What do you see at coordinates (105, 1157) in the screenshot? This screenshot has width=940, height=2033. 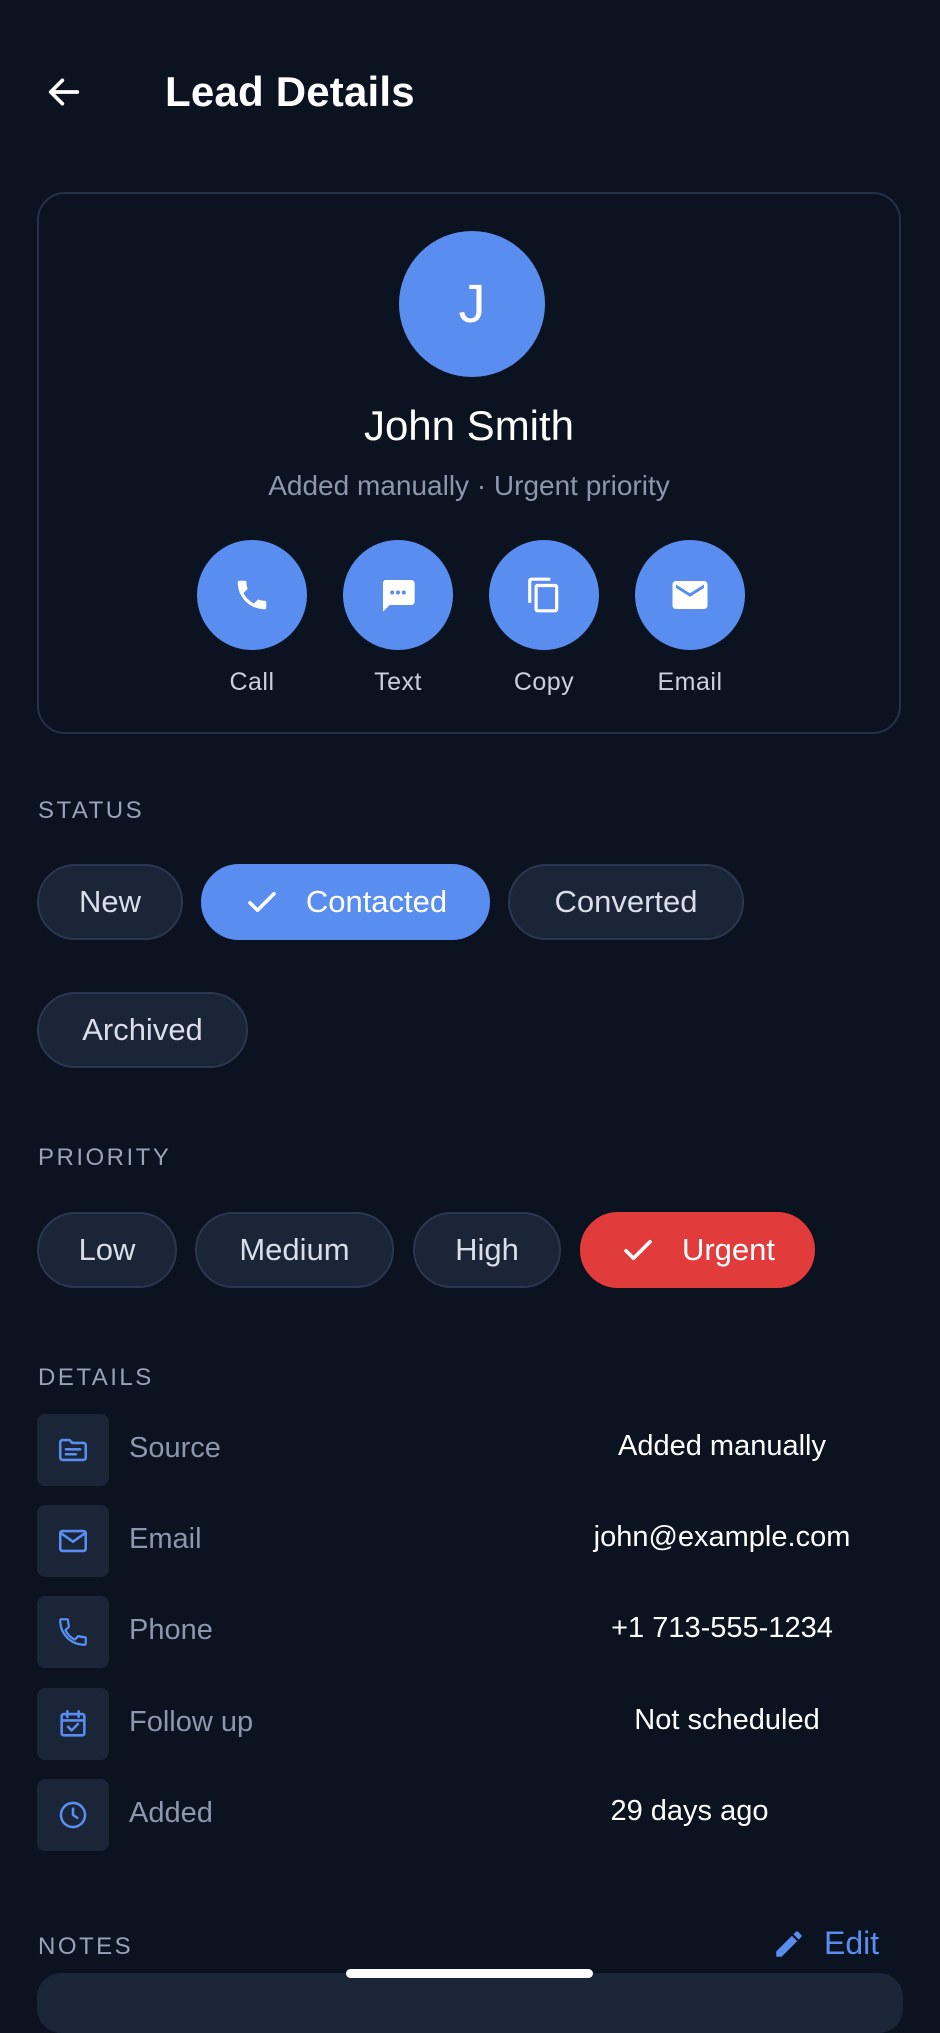 I see `priority-section-title: PRIORITY` at bounding box center [105, 1157].